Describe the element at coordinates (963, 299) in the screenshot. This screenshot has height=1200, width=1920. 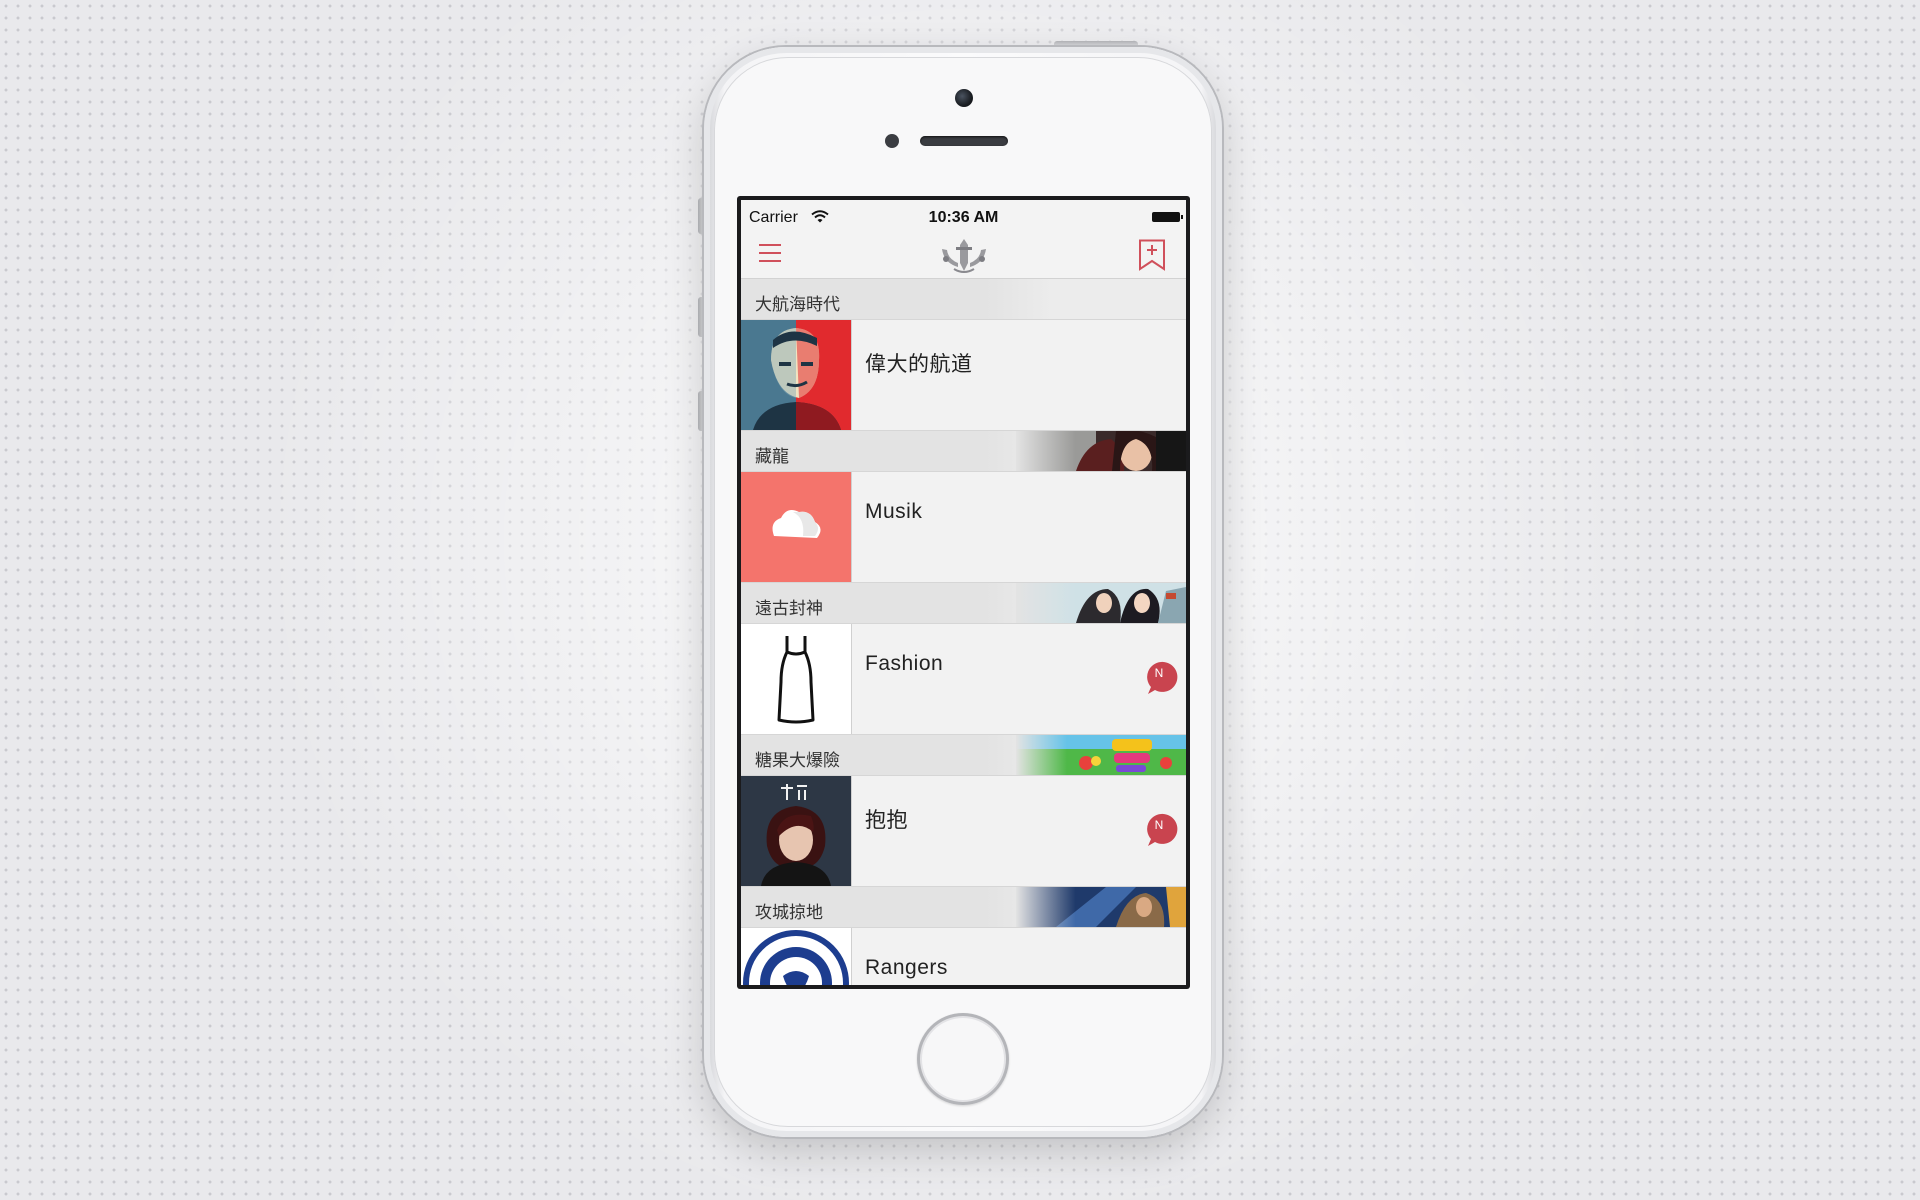
I see `section-header: 大航海時代` at that location.